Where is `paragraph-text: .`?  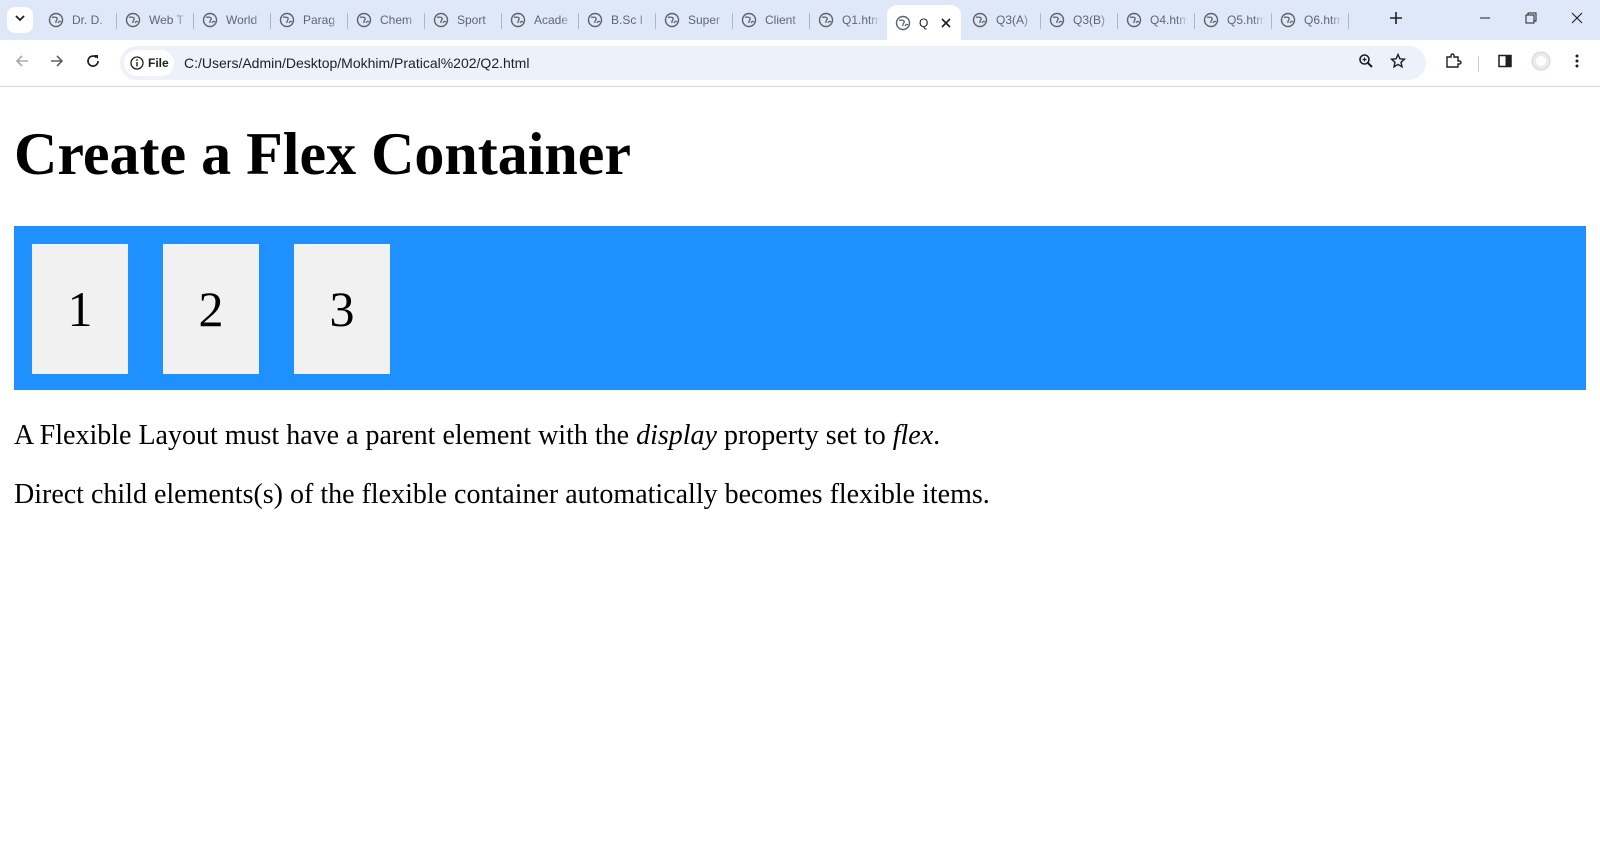
paragraph-text: . is located at coordinates (937, 435).